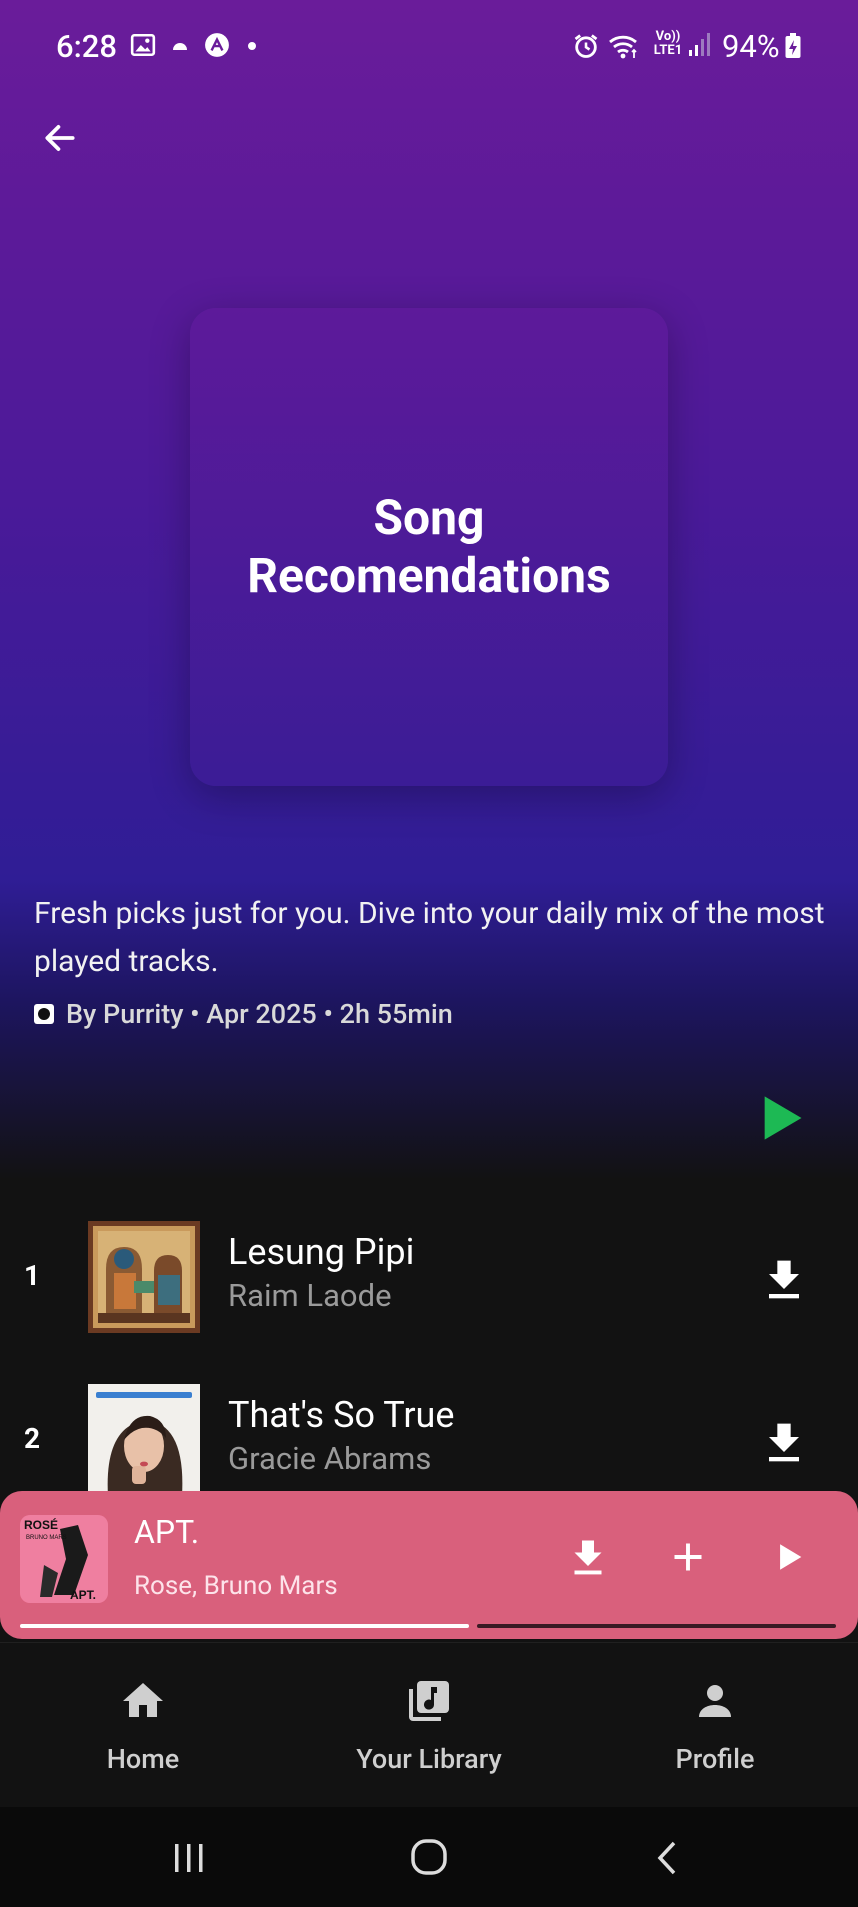 The image size is (858, 1907). What do you see at coordinates (330, 1458) in the screenshot?
I see `track-artist: Gracie Abrams` at bounding box center [330, 1458].